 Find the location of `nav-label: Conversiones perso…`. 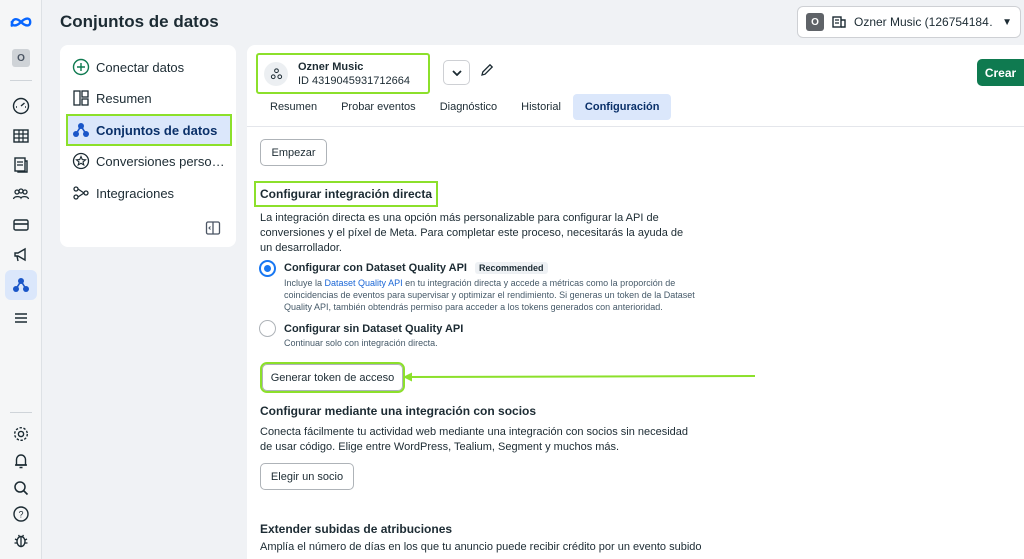

nav-label: Conversiones perso… is located at coordinates (160, 161).